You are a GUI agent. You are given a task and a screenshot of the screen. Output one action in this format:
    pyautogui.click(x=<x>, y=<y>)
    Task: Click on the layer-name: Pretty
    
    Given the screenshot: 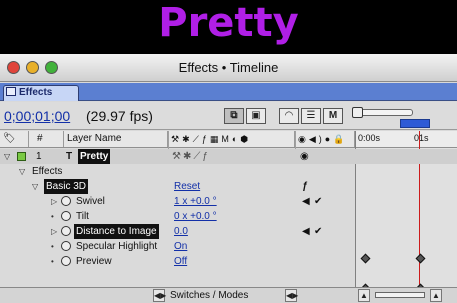 What is the action you would take?
    pyautogui.click(x=94, y=156)
    